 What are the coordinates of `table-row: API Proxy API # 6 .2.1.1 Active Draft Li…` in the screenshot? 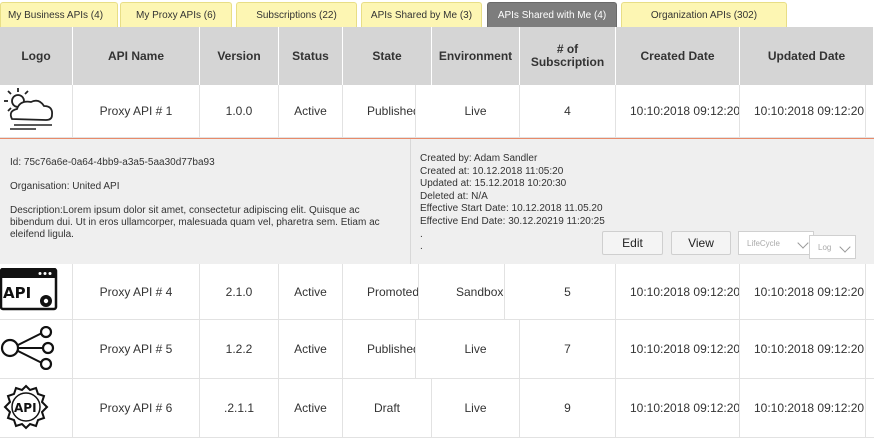 It's located at (437, 408).